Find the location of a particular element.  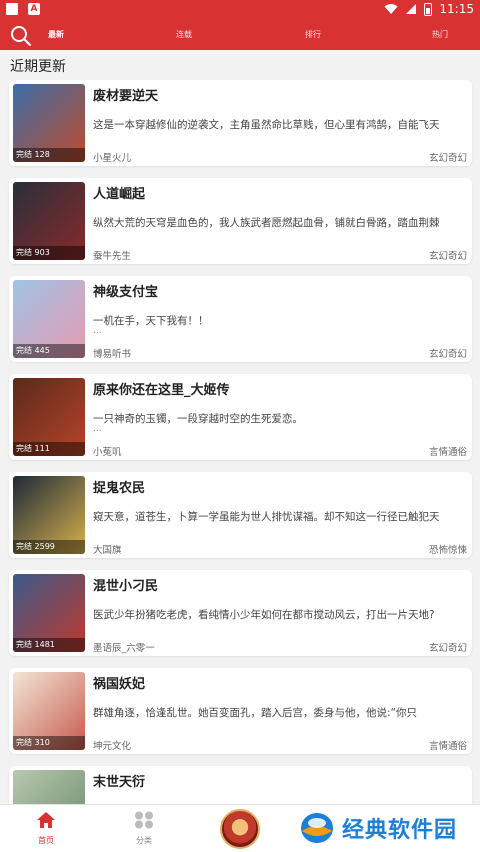

book-cover-image: 完结 1481 is located at coordinates (49, 613).